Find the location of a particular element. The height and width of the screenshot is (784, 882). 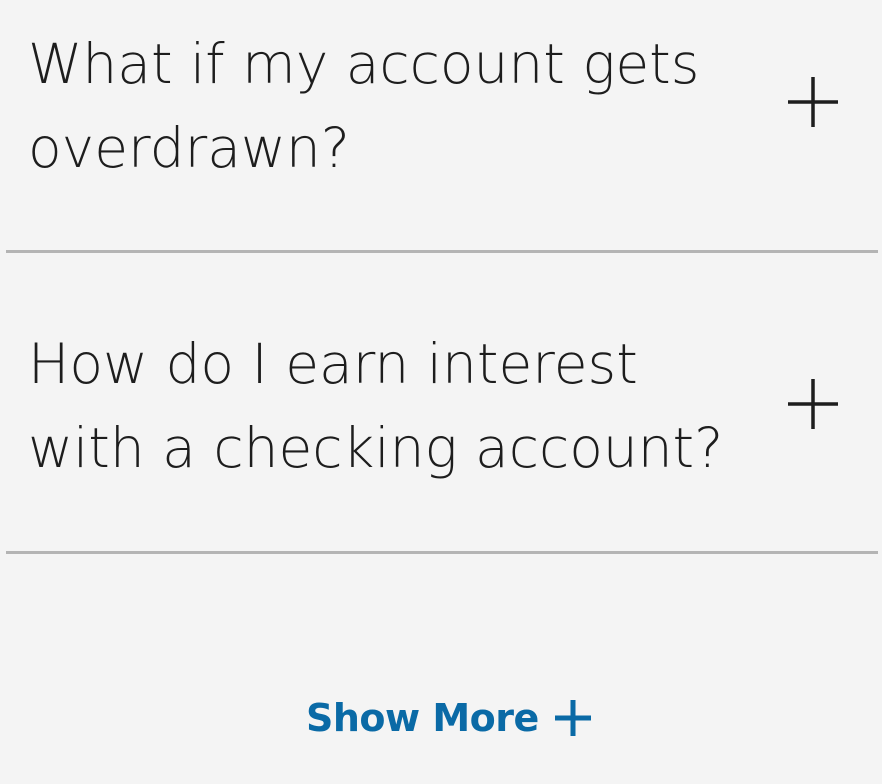

faq-divider is located at coordinates (442, 552).